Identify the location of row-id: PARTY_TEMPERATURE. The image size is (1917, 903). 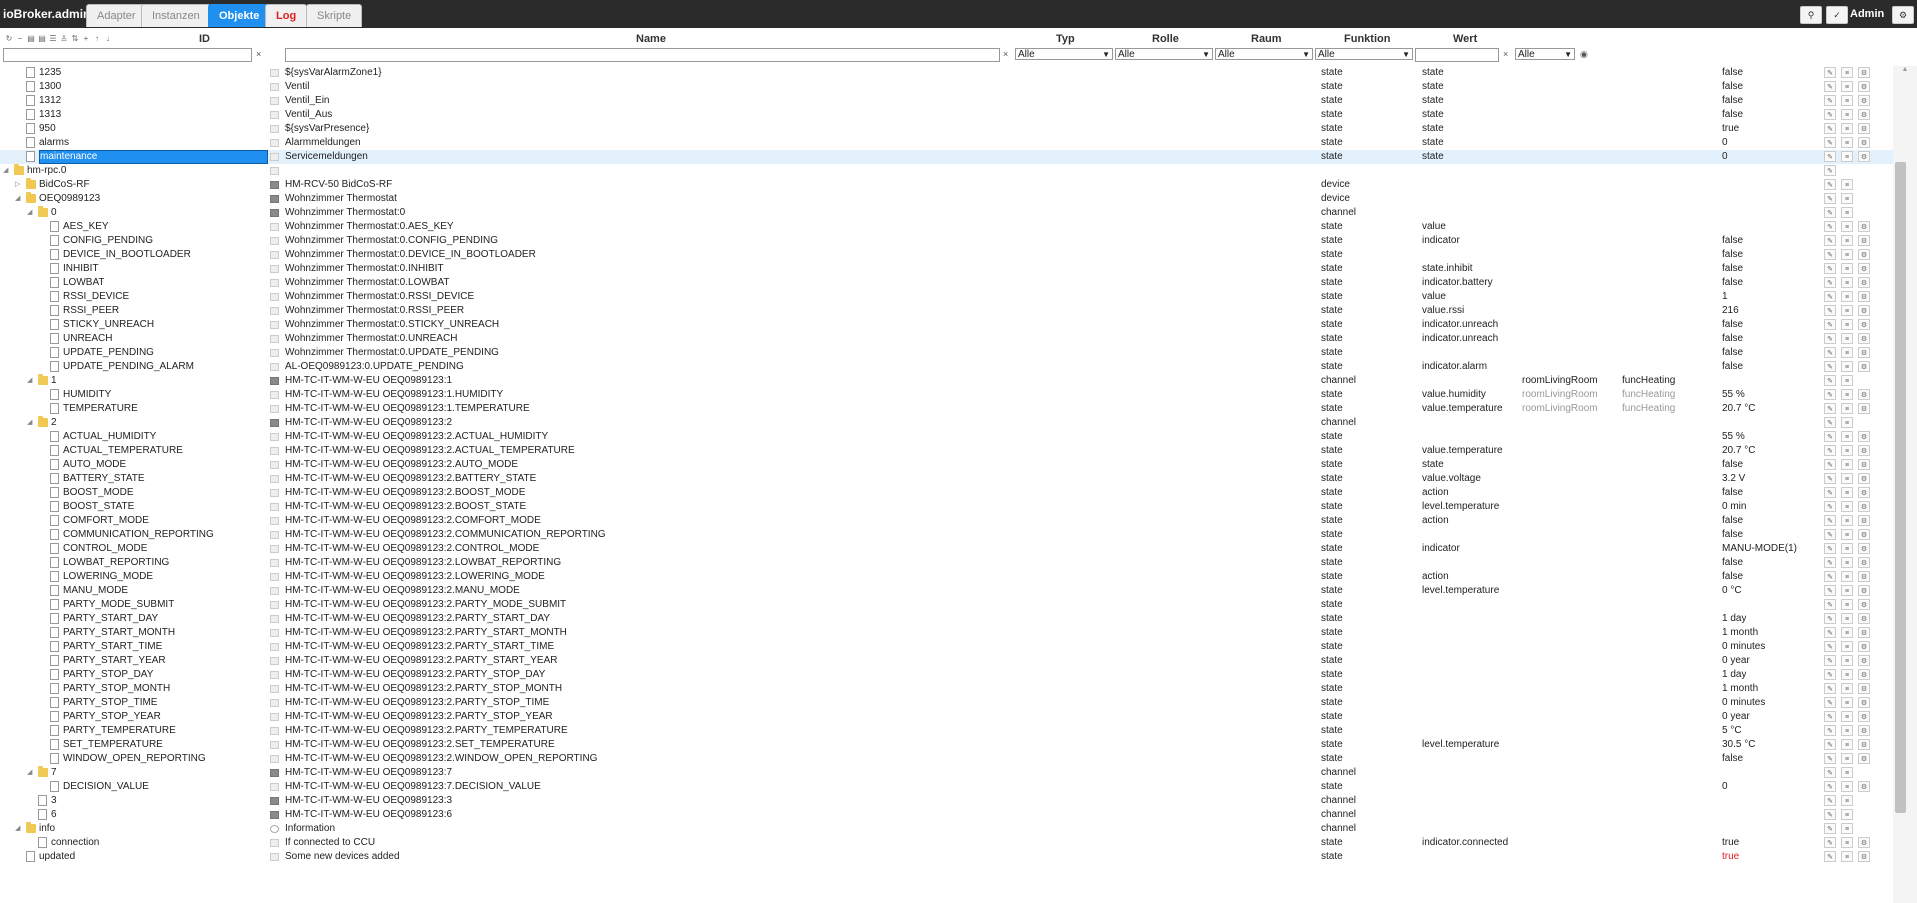
(119, 730).